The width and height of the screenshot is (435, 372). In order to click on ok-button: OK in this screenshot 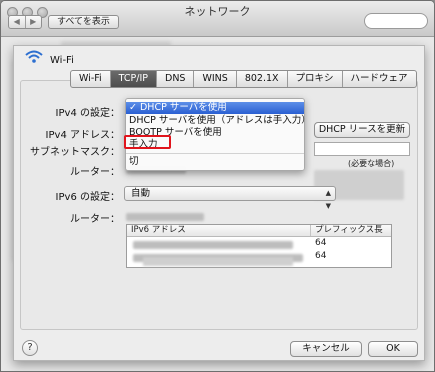, I will do `click(393, 349)`.